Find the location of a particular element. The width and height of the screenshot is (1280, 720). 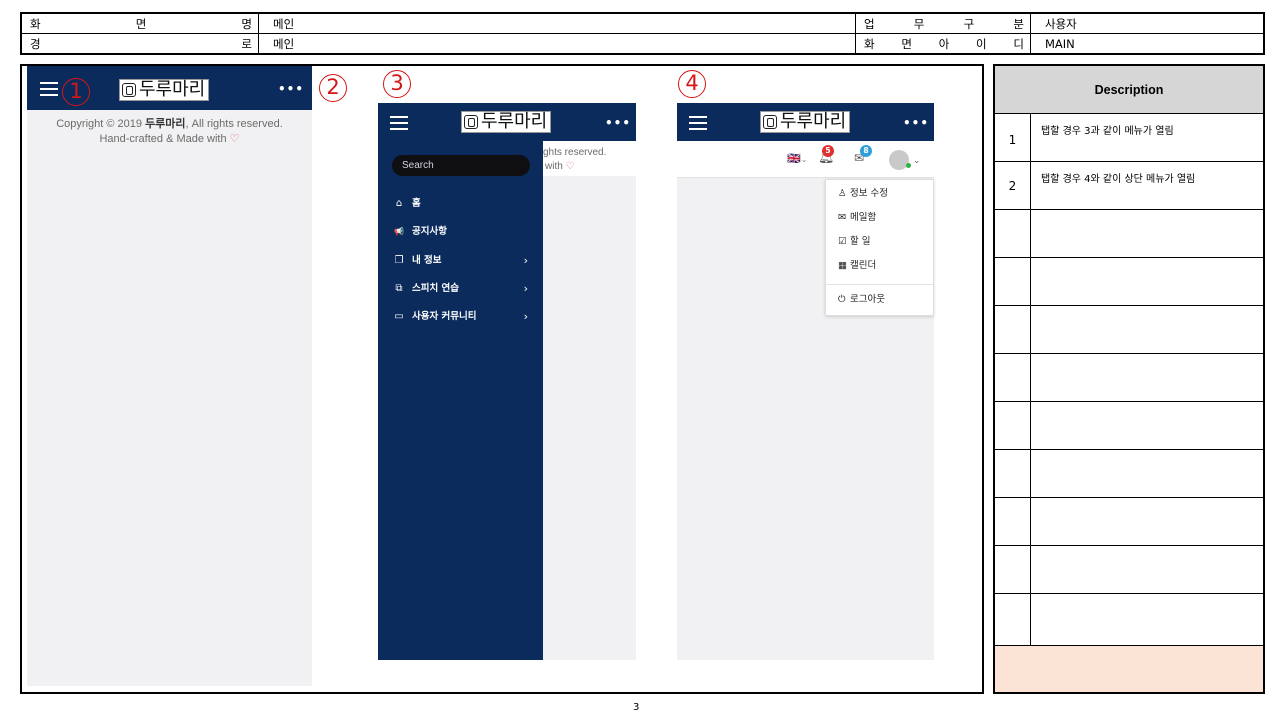

label-char: 업 is located at coordinates (869, 24).